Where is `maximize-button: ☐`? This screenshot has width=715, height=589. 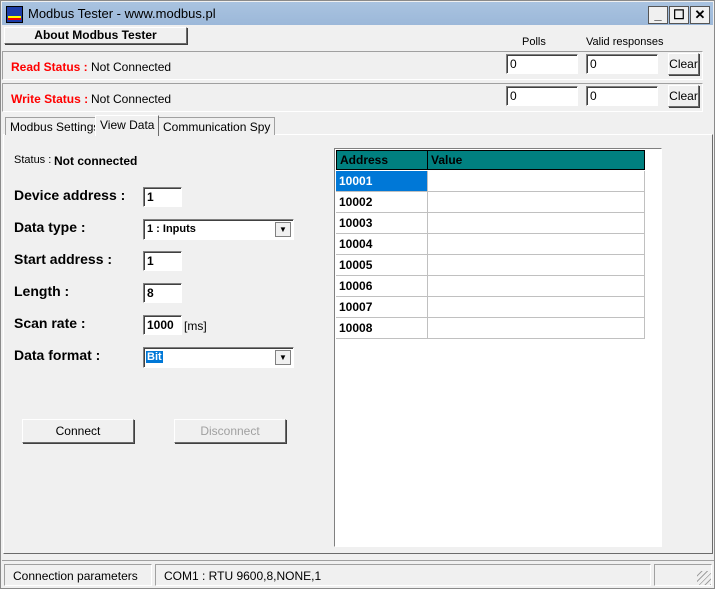 maximize-button: ☐ is located at coordinates (679, 15).